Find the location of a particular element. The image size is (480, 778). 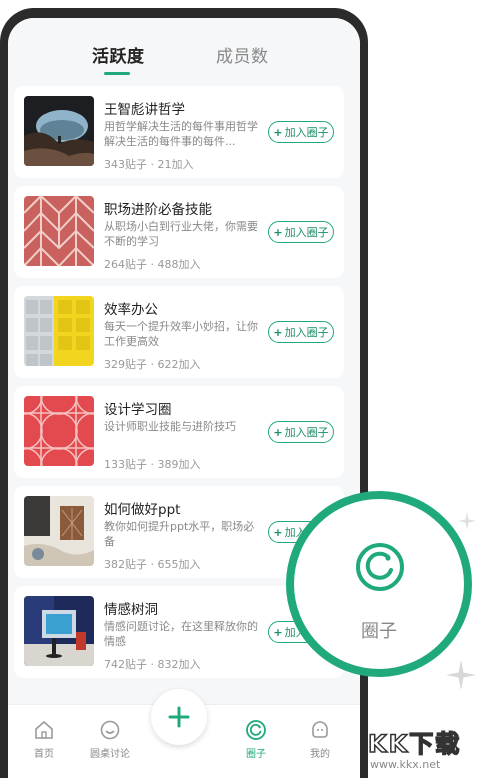

circle-tab-zoom-callout: 圈子 is located at coordinates (379, 584).